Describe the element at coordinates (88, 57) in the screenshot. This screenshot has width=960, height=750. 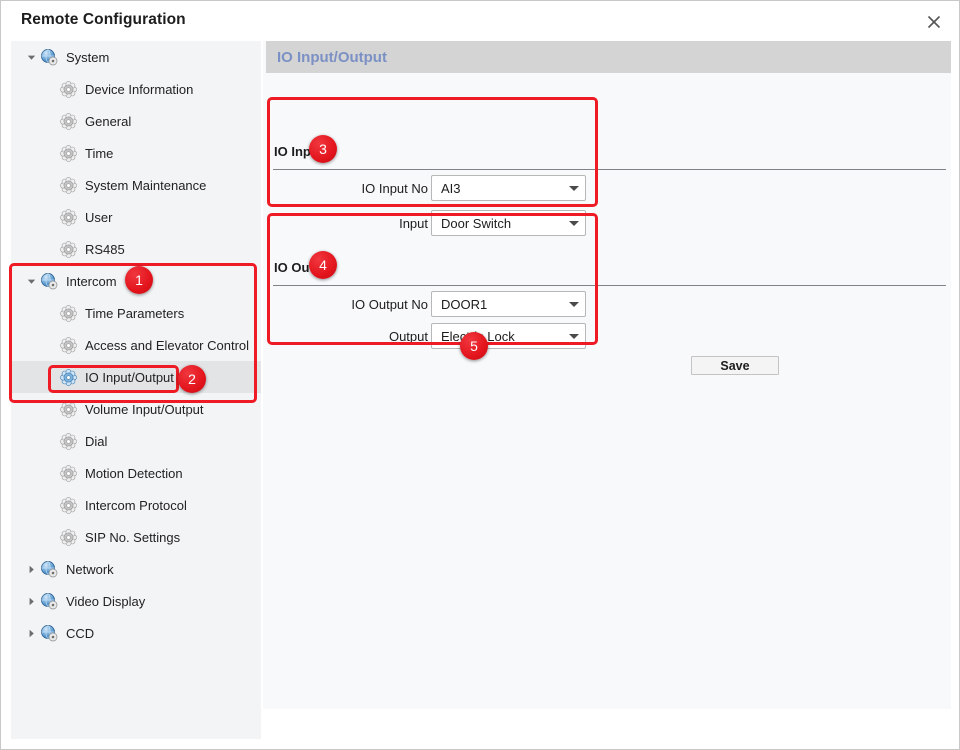
I see `sidebar-item-label: System` at that location.